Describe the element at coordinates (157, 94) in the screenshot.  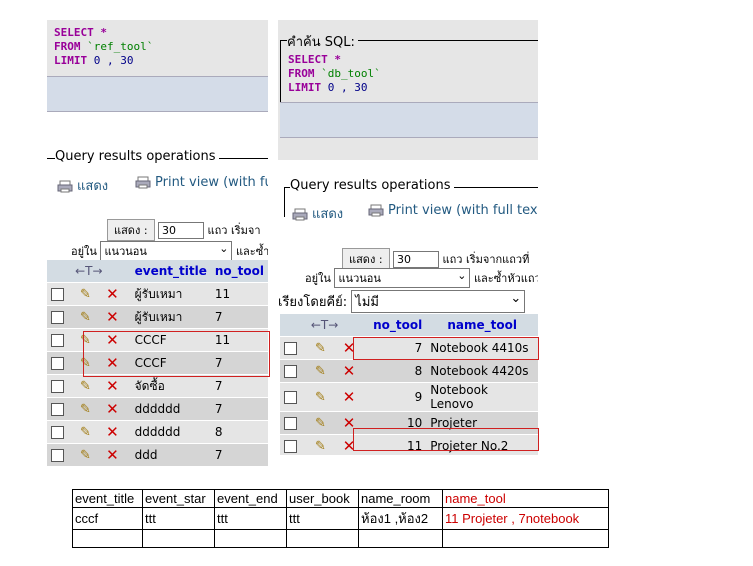
I see `left-sql-band` at that location.